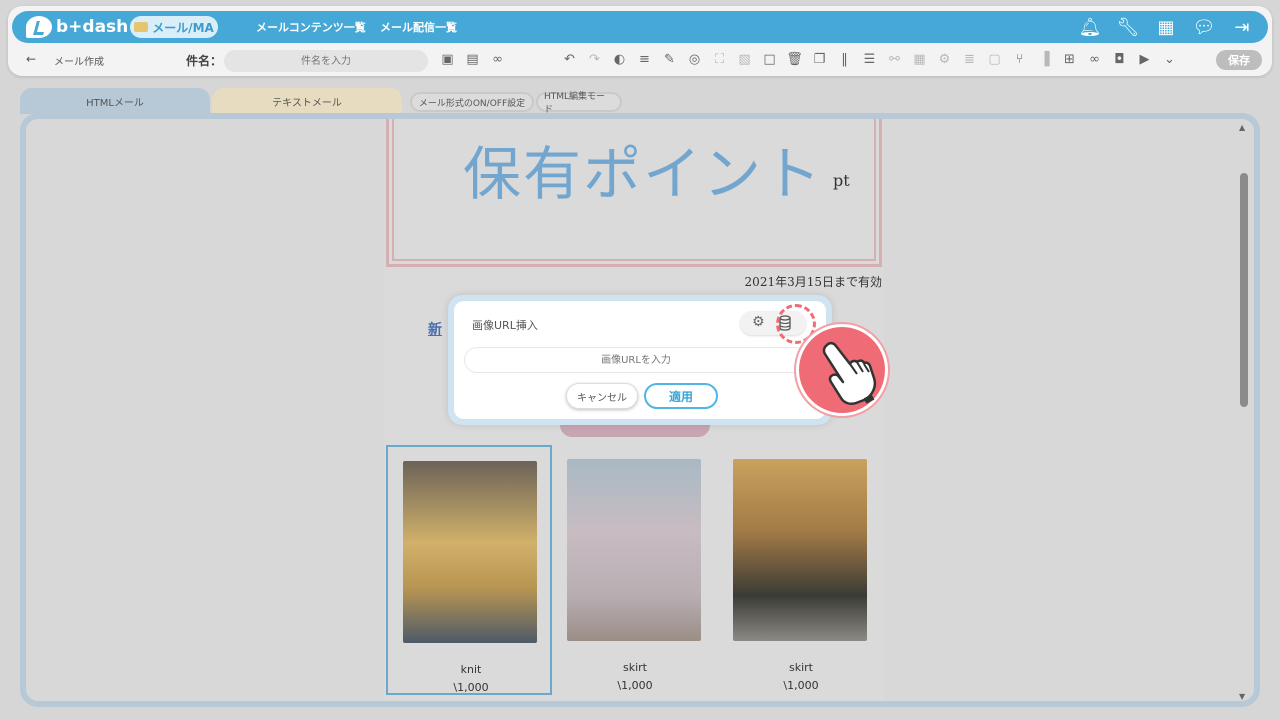 The height and width of the screenshot is (720, 1280). I want to click on add-block-icon: ⊞, so click(1069, 59).